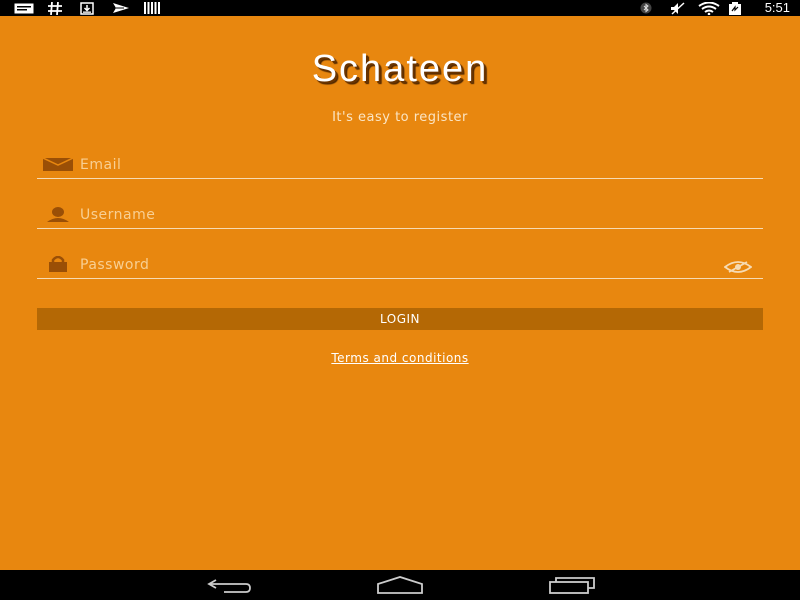  Describe the element at coordinates (735, 8) in the screenshot. I see `battery-icon` at that location.